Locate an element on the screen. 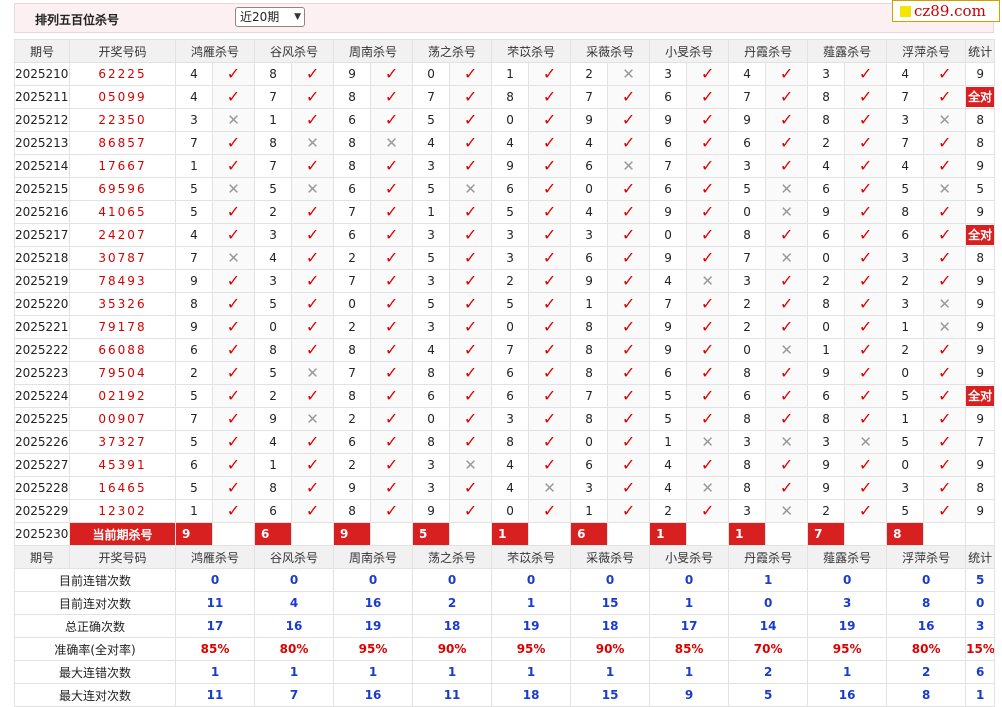 The height and width of the screenshot is (707, 1002). summary-value: 90% is located at coordinates (610, 649).